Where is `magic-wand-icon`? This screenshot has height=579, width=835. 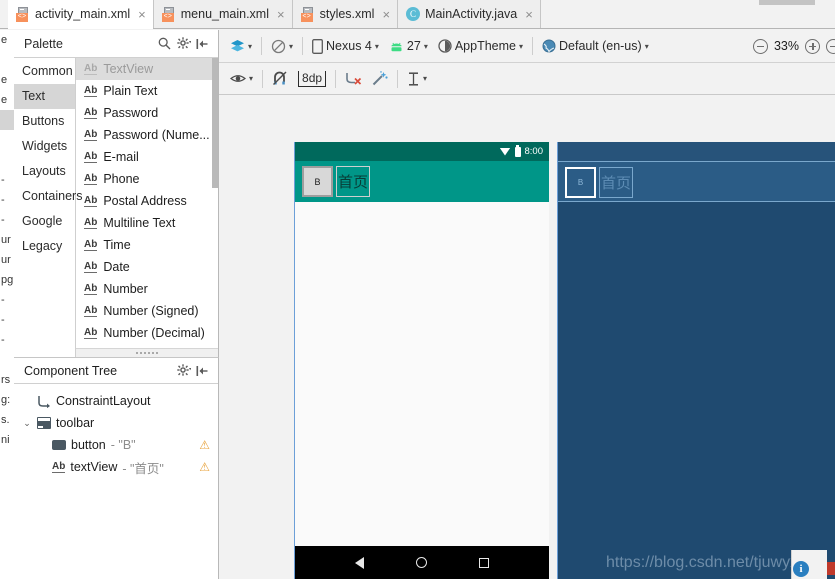 magic-wand-icon is located at coordinates (380, 78).